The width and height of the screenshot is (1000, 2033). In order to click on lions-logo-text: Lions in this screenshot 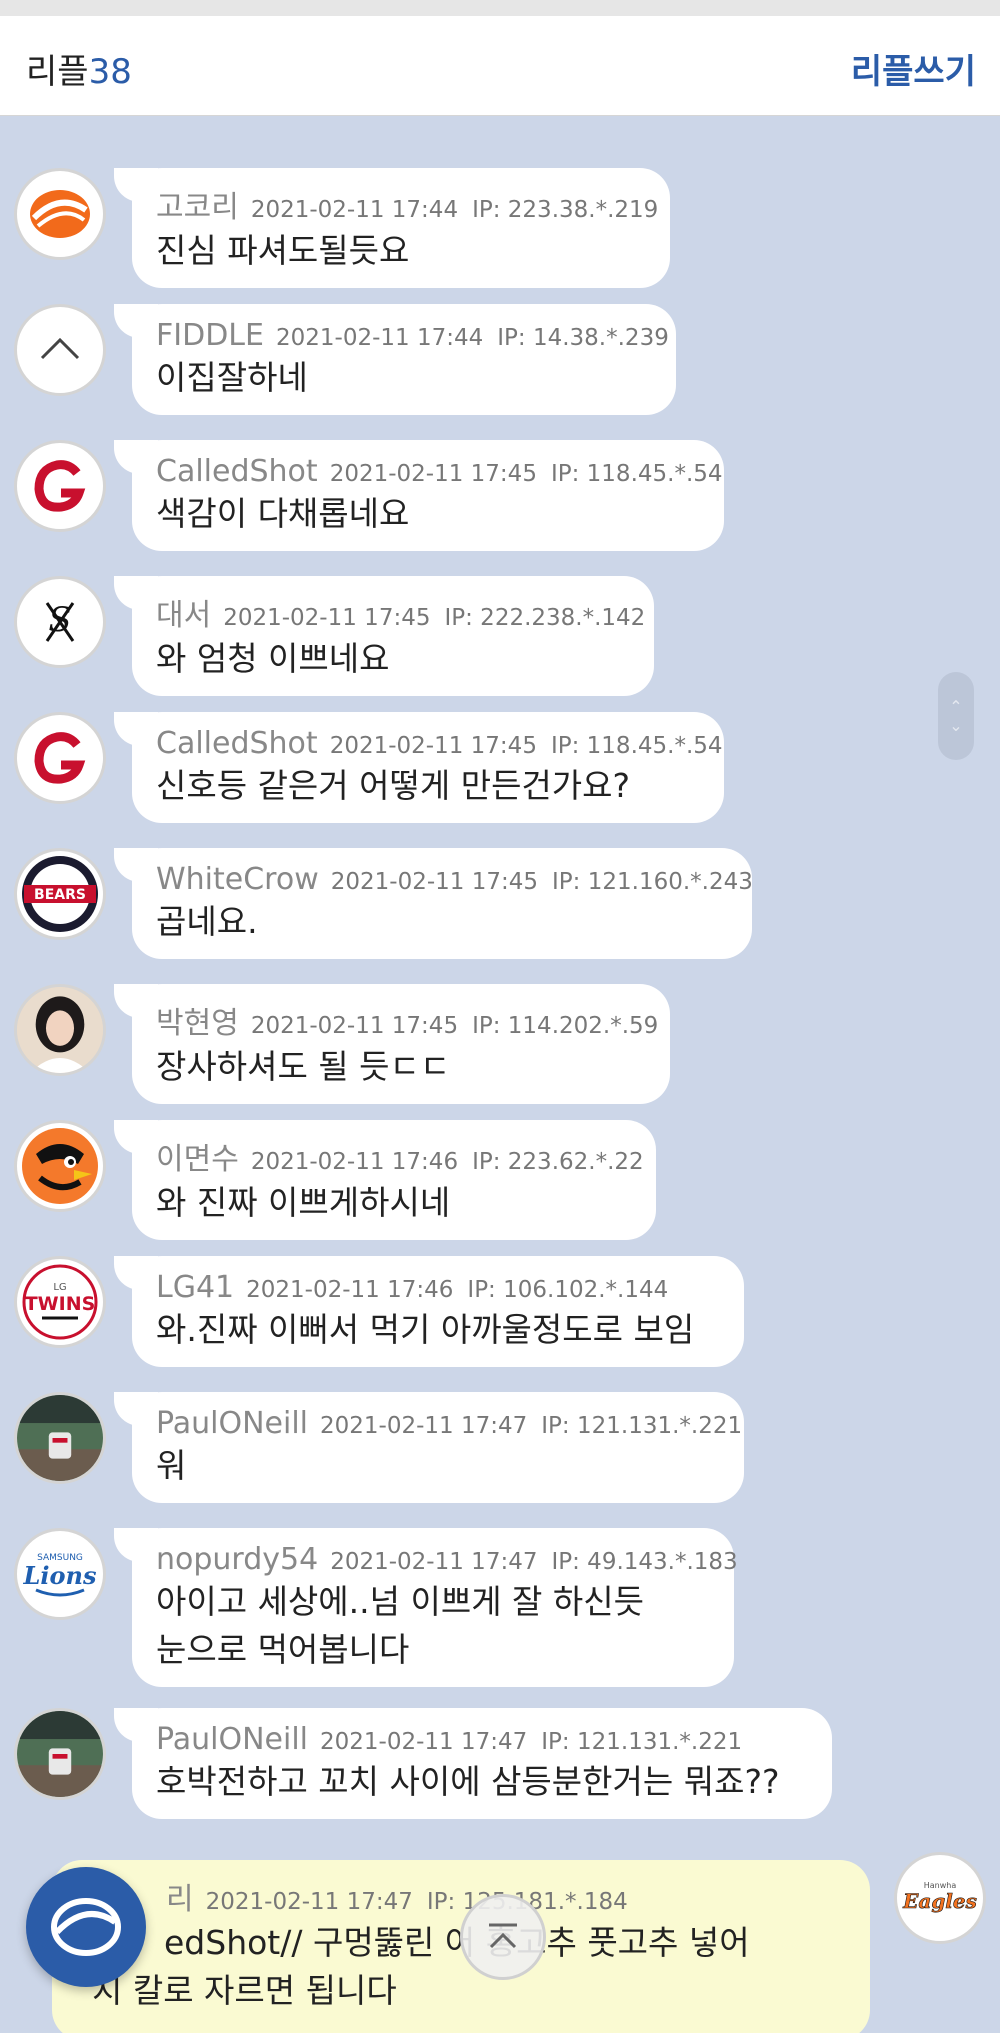, I will do `click(60, 1575)`.